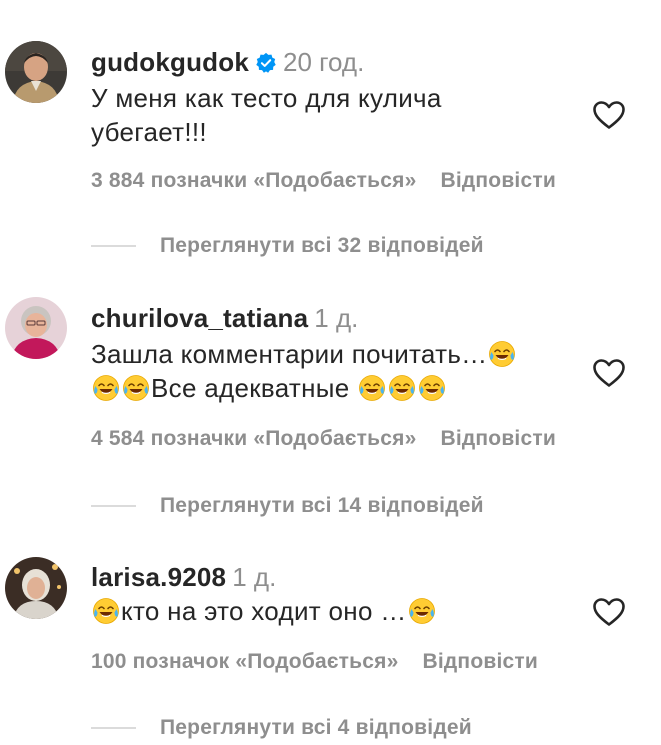 Image resolution: width=661 pixels, height=745 pixels. I want to click on likes-count: 3 884 позначки «Подобається», so click(253, 180).